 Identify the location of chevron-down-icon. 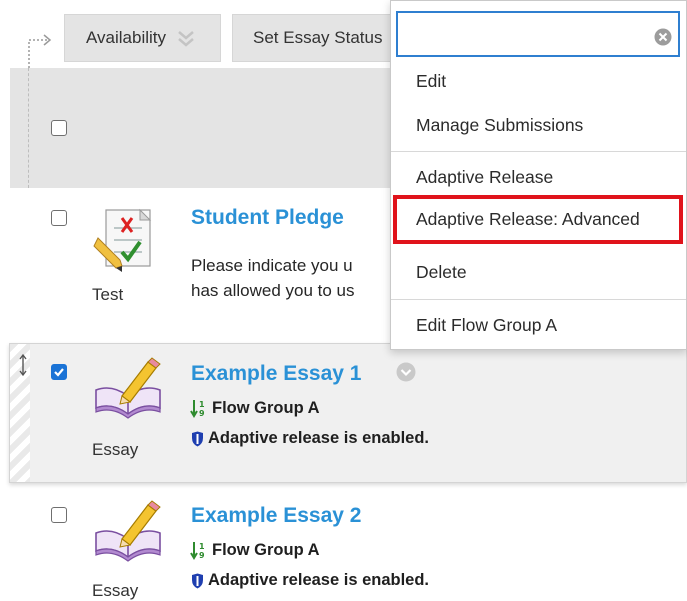
(186, 39).